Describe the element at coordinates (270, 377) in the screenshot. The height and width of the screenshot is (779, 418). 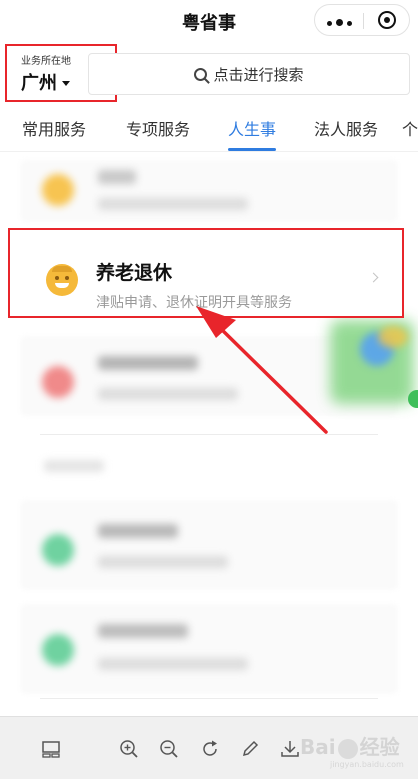
I see `arrow-shaft` at that location.